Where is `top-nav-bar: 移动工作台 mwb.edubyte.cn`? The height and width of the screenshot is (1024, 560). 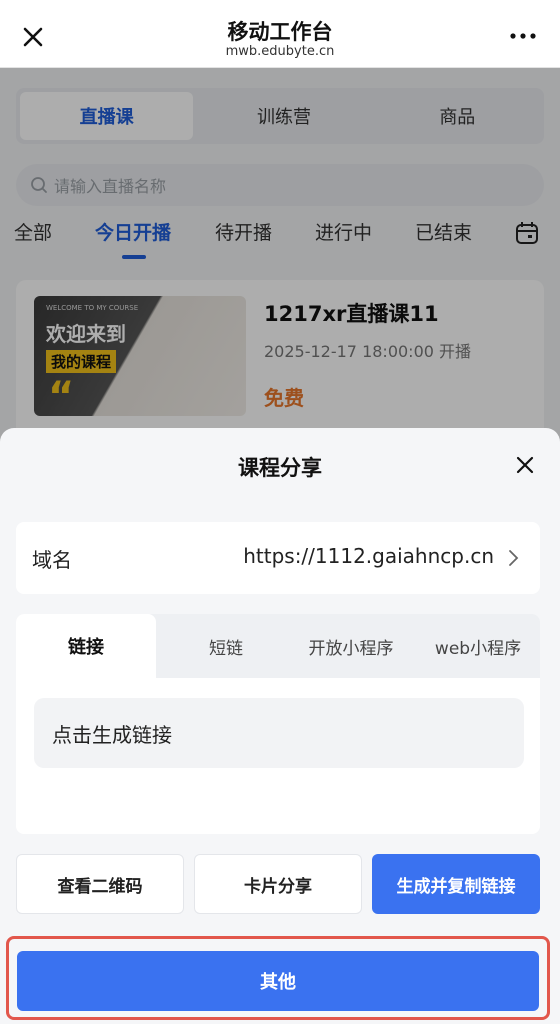
top-nav-bar: 移动工作台 mwb.edubyte.cn is located at coordinates (280, 34).